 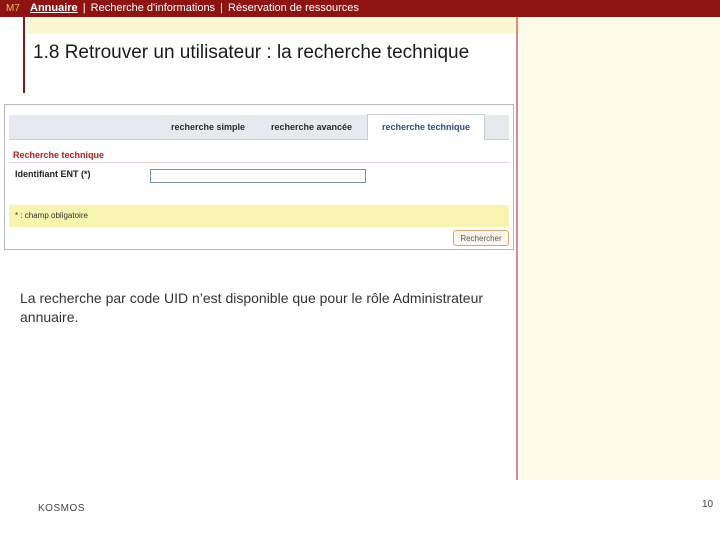 What do you see at coordinates (24, 55) in the screenshot?
I see `left-divider` at bounding box center [24, 55].